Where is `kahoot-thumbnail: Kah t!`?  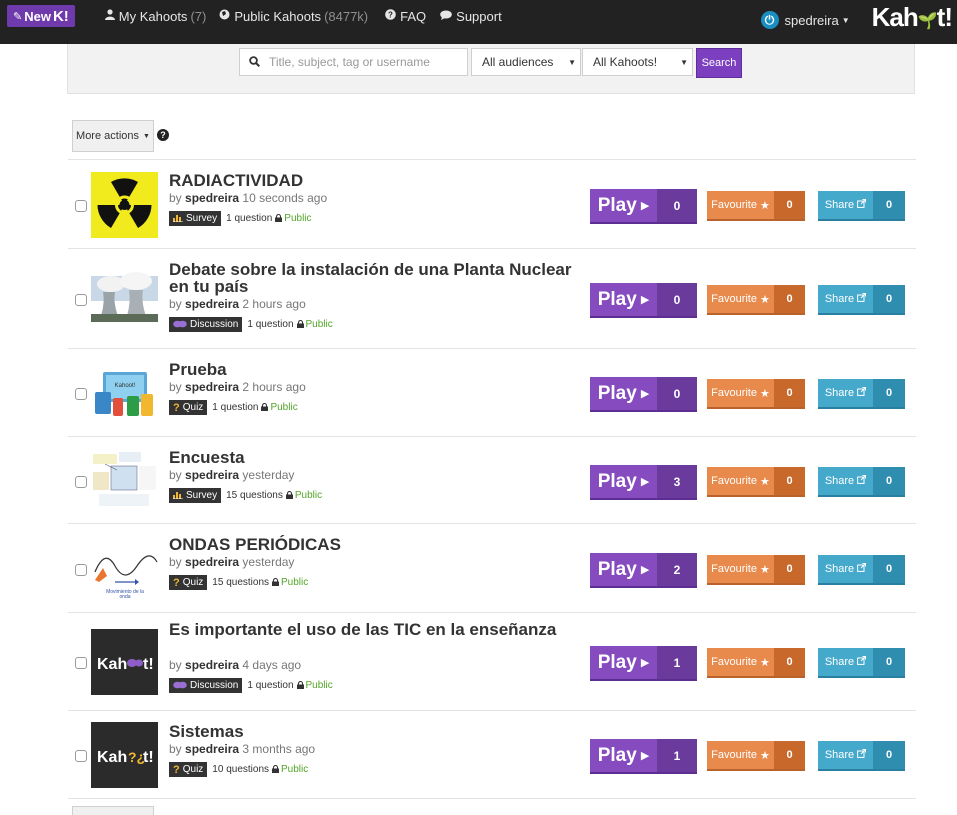 kahoot-thumbnail: Kah t! is located at coordinates (124, 662).